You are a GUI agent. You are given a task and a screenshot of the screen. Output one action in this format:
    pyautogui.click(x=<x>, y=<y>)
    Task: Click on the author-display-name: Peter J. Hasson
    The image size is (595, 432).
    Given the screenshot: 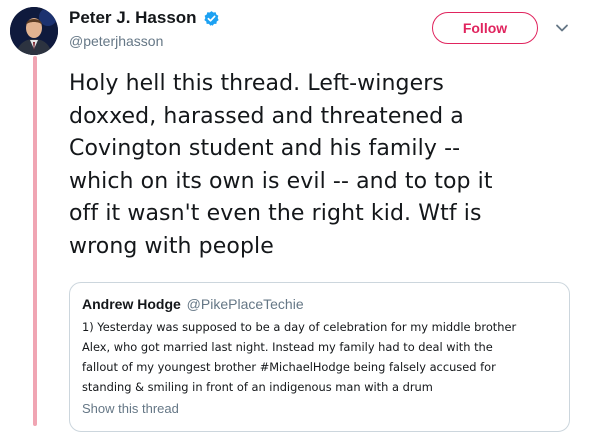 What is the action you would take?
    pyautogui.click(x=133, y=18)
    